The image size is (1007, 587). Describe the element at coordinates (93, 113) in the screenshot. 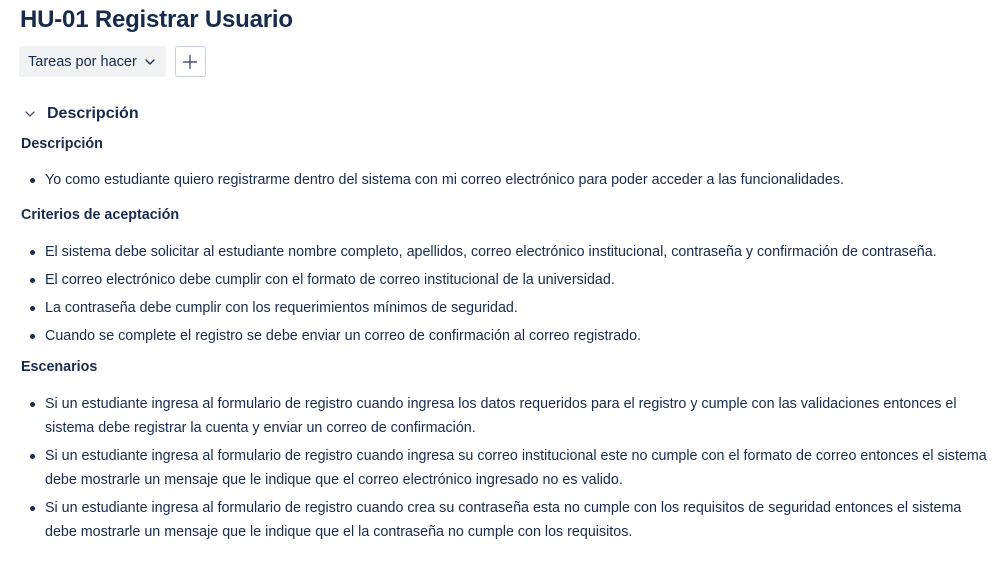

I see `section-title: Descripción` at that location.